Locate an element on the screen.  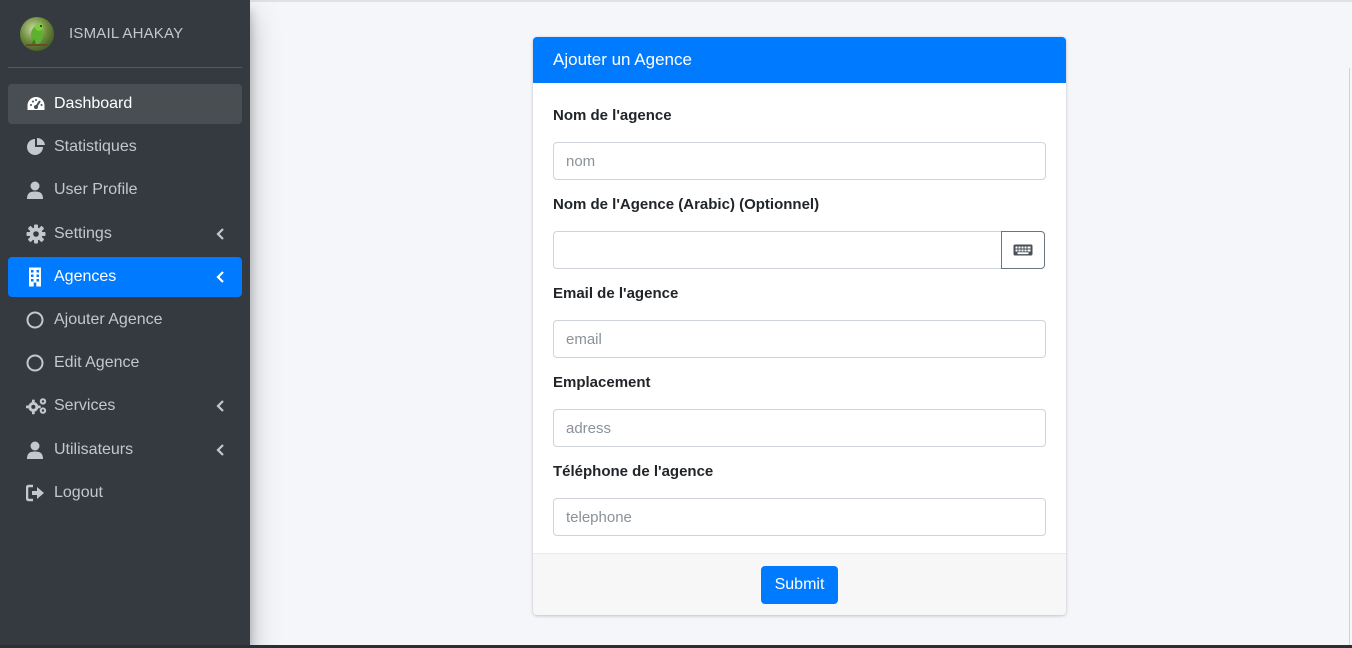
card-header: Ajouter un Agence is located at coordinates (799, 60).